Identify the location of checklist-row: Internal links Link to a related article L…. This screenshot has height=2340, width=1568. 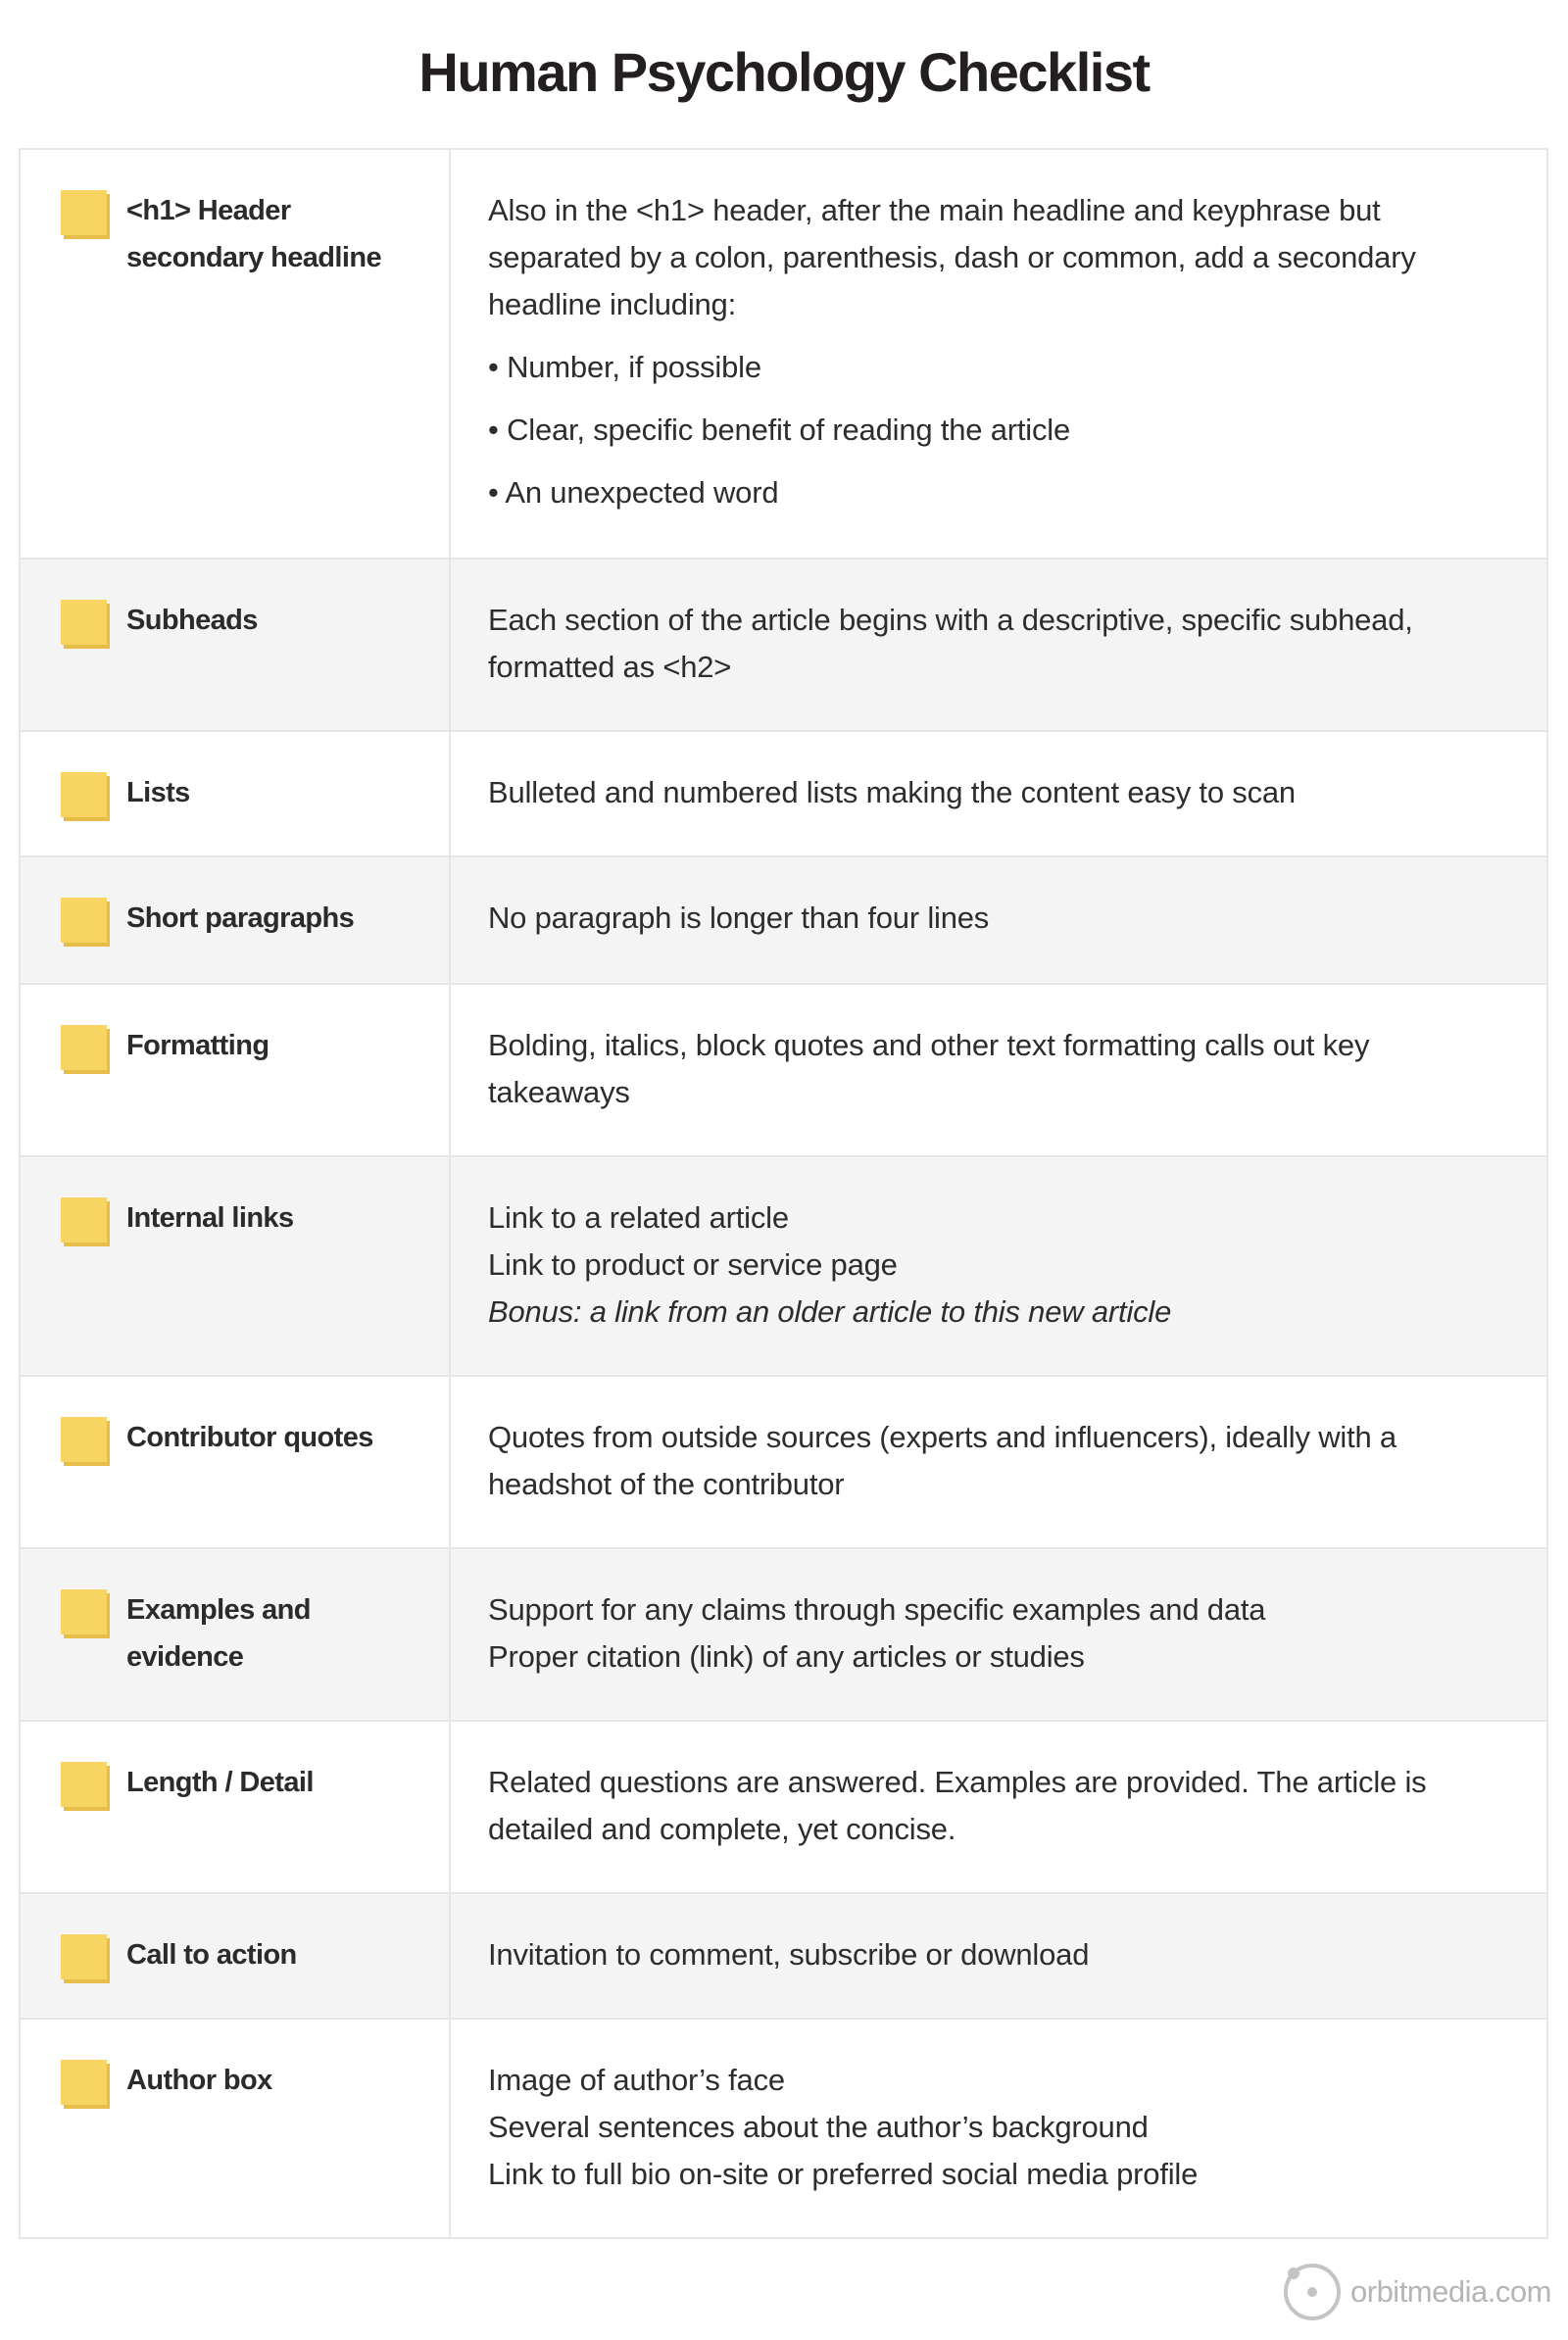
(783, 1265).